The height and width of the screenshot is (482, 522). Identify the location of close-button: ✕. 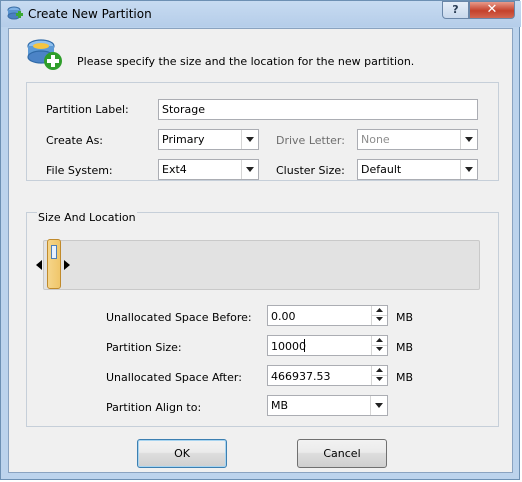
(492, 10).